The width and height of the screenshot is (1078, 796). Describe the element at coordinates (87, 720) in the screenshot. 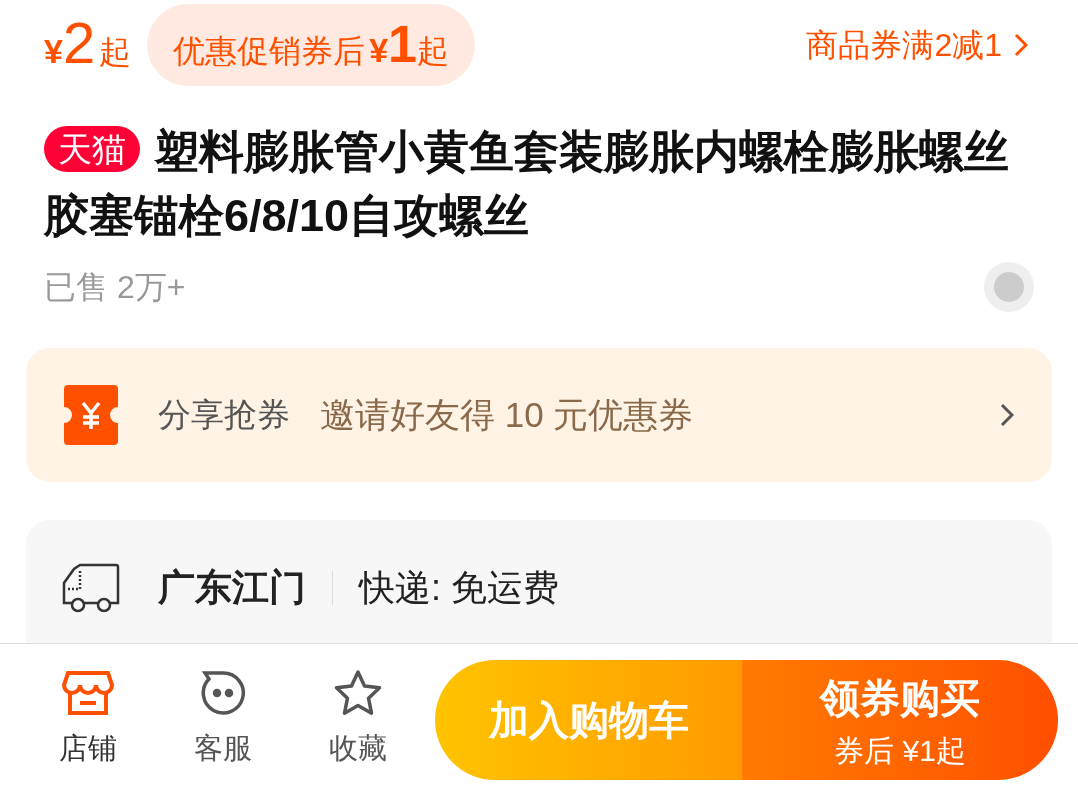

I see `nav-tab: 店铺` at that location.